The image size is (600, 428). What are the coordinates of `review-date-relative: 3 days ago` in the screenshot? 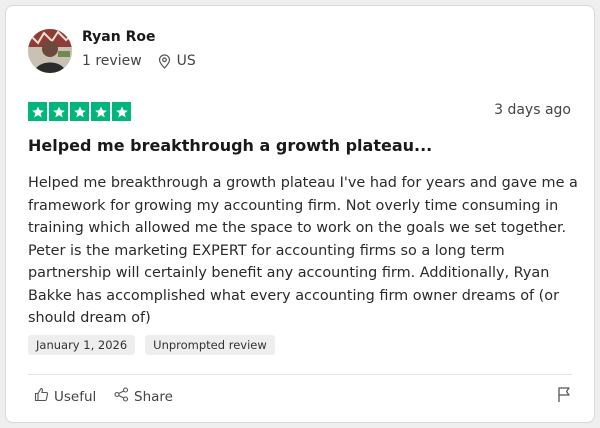 It's located at (532, 110).